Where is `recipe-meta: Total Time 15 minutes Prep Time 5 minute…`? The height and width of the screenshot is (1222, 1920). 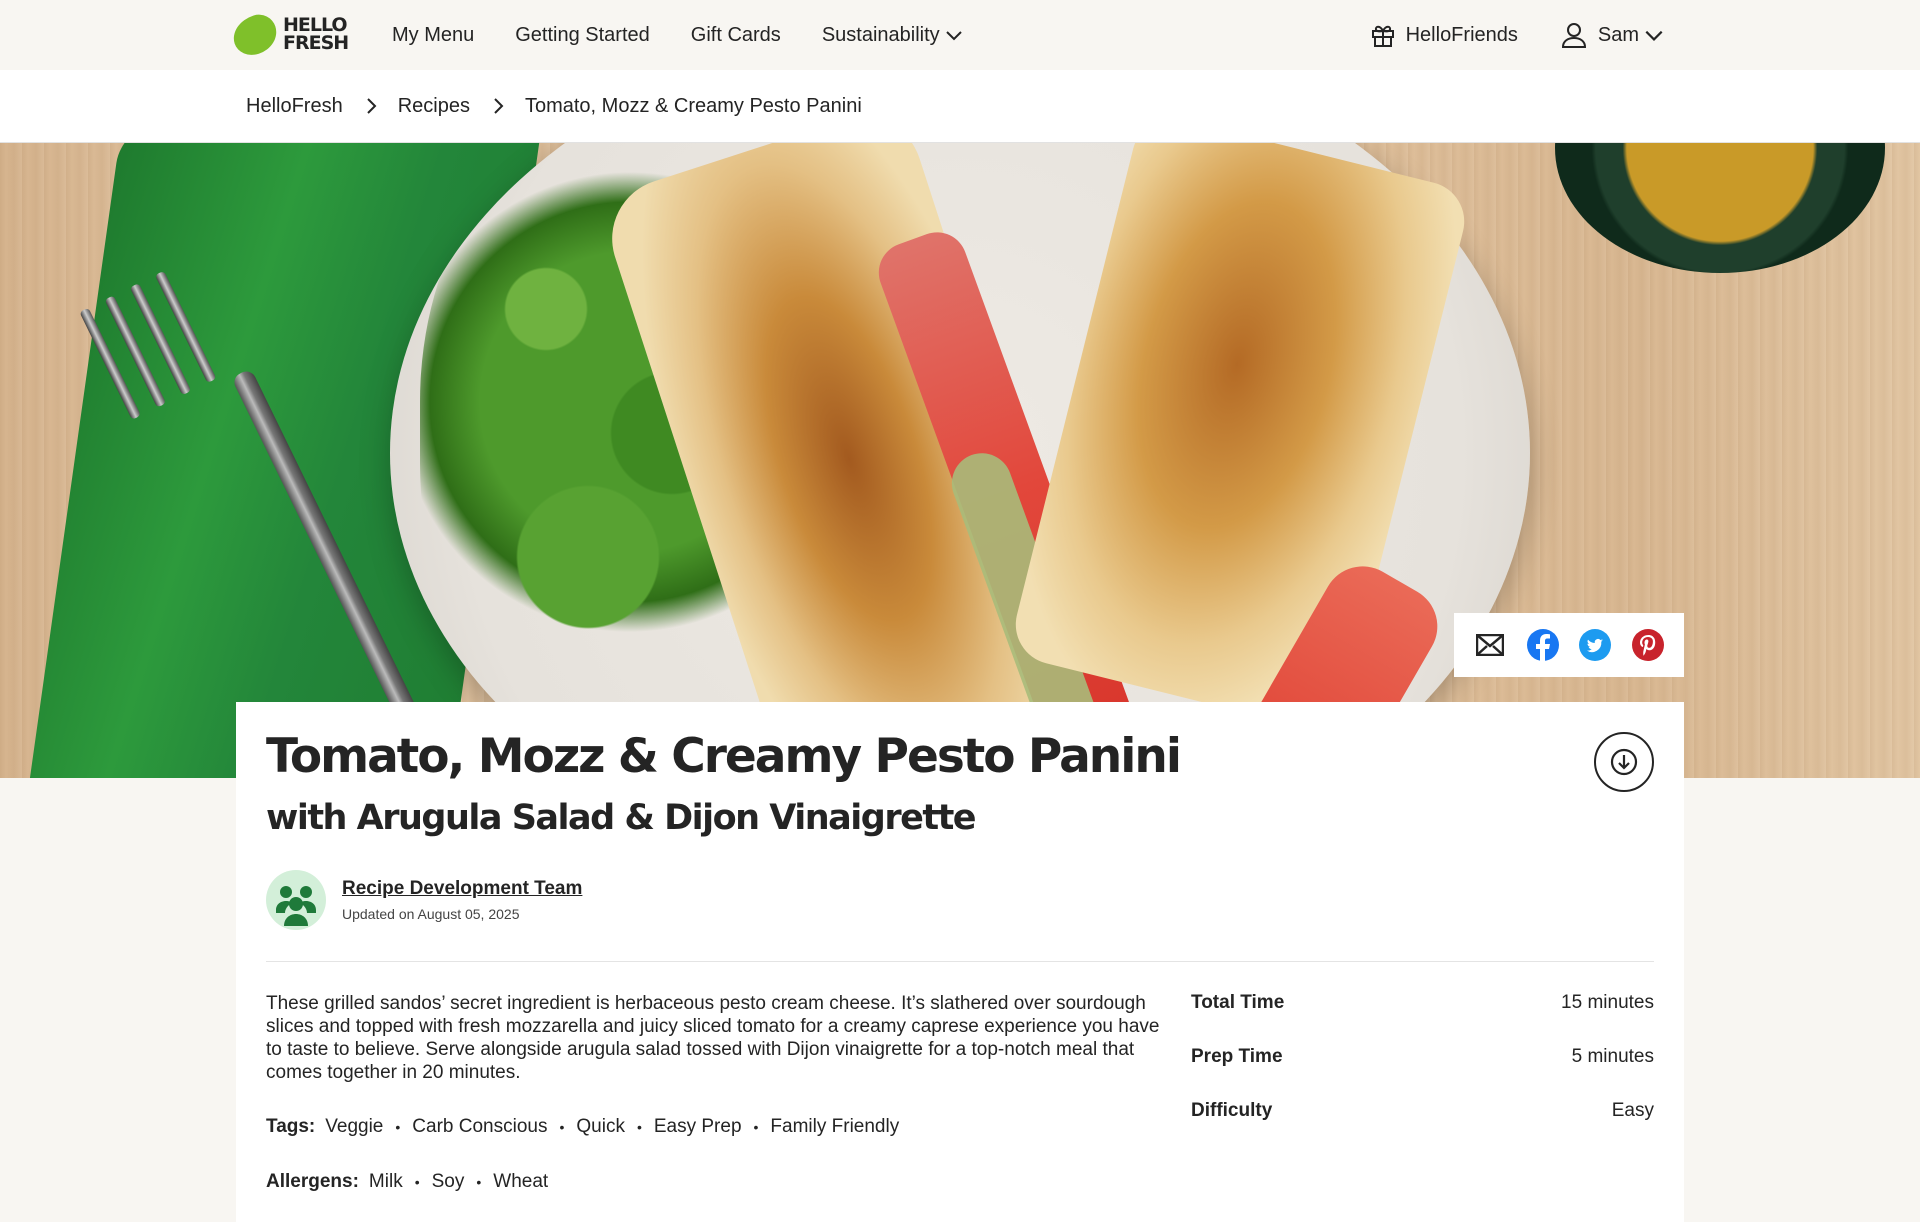 recipe-meta: Total Time 15 minutes Prep Time 5 minute… is located at coordinates (1422, 1073).